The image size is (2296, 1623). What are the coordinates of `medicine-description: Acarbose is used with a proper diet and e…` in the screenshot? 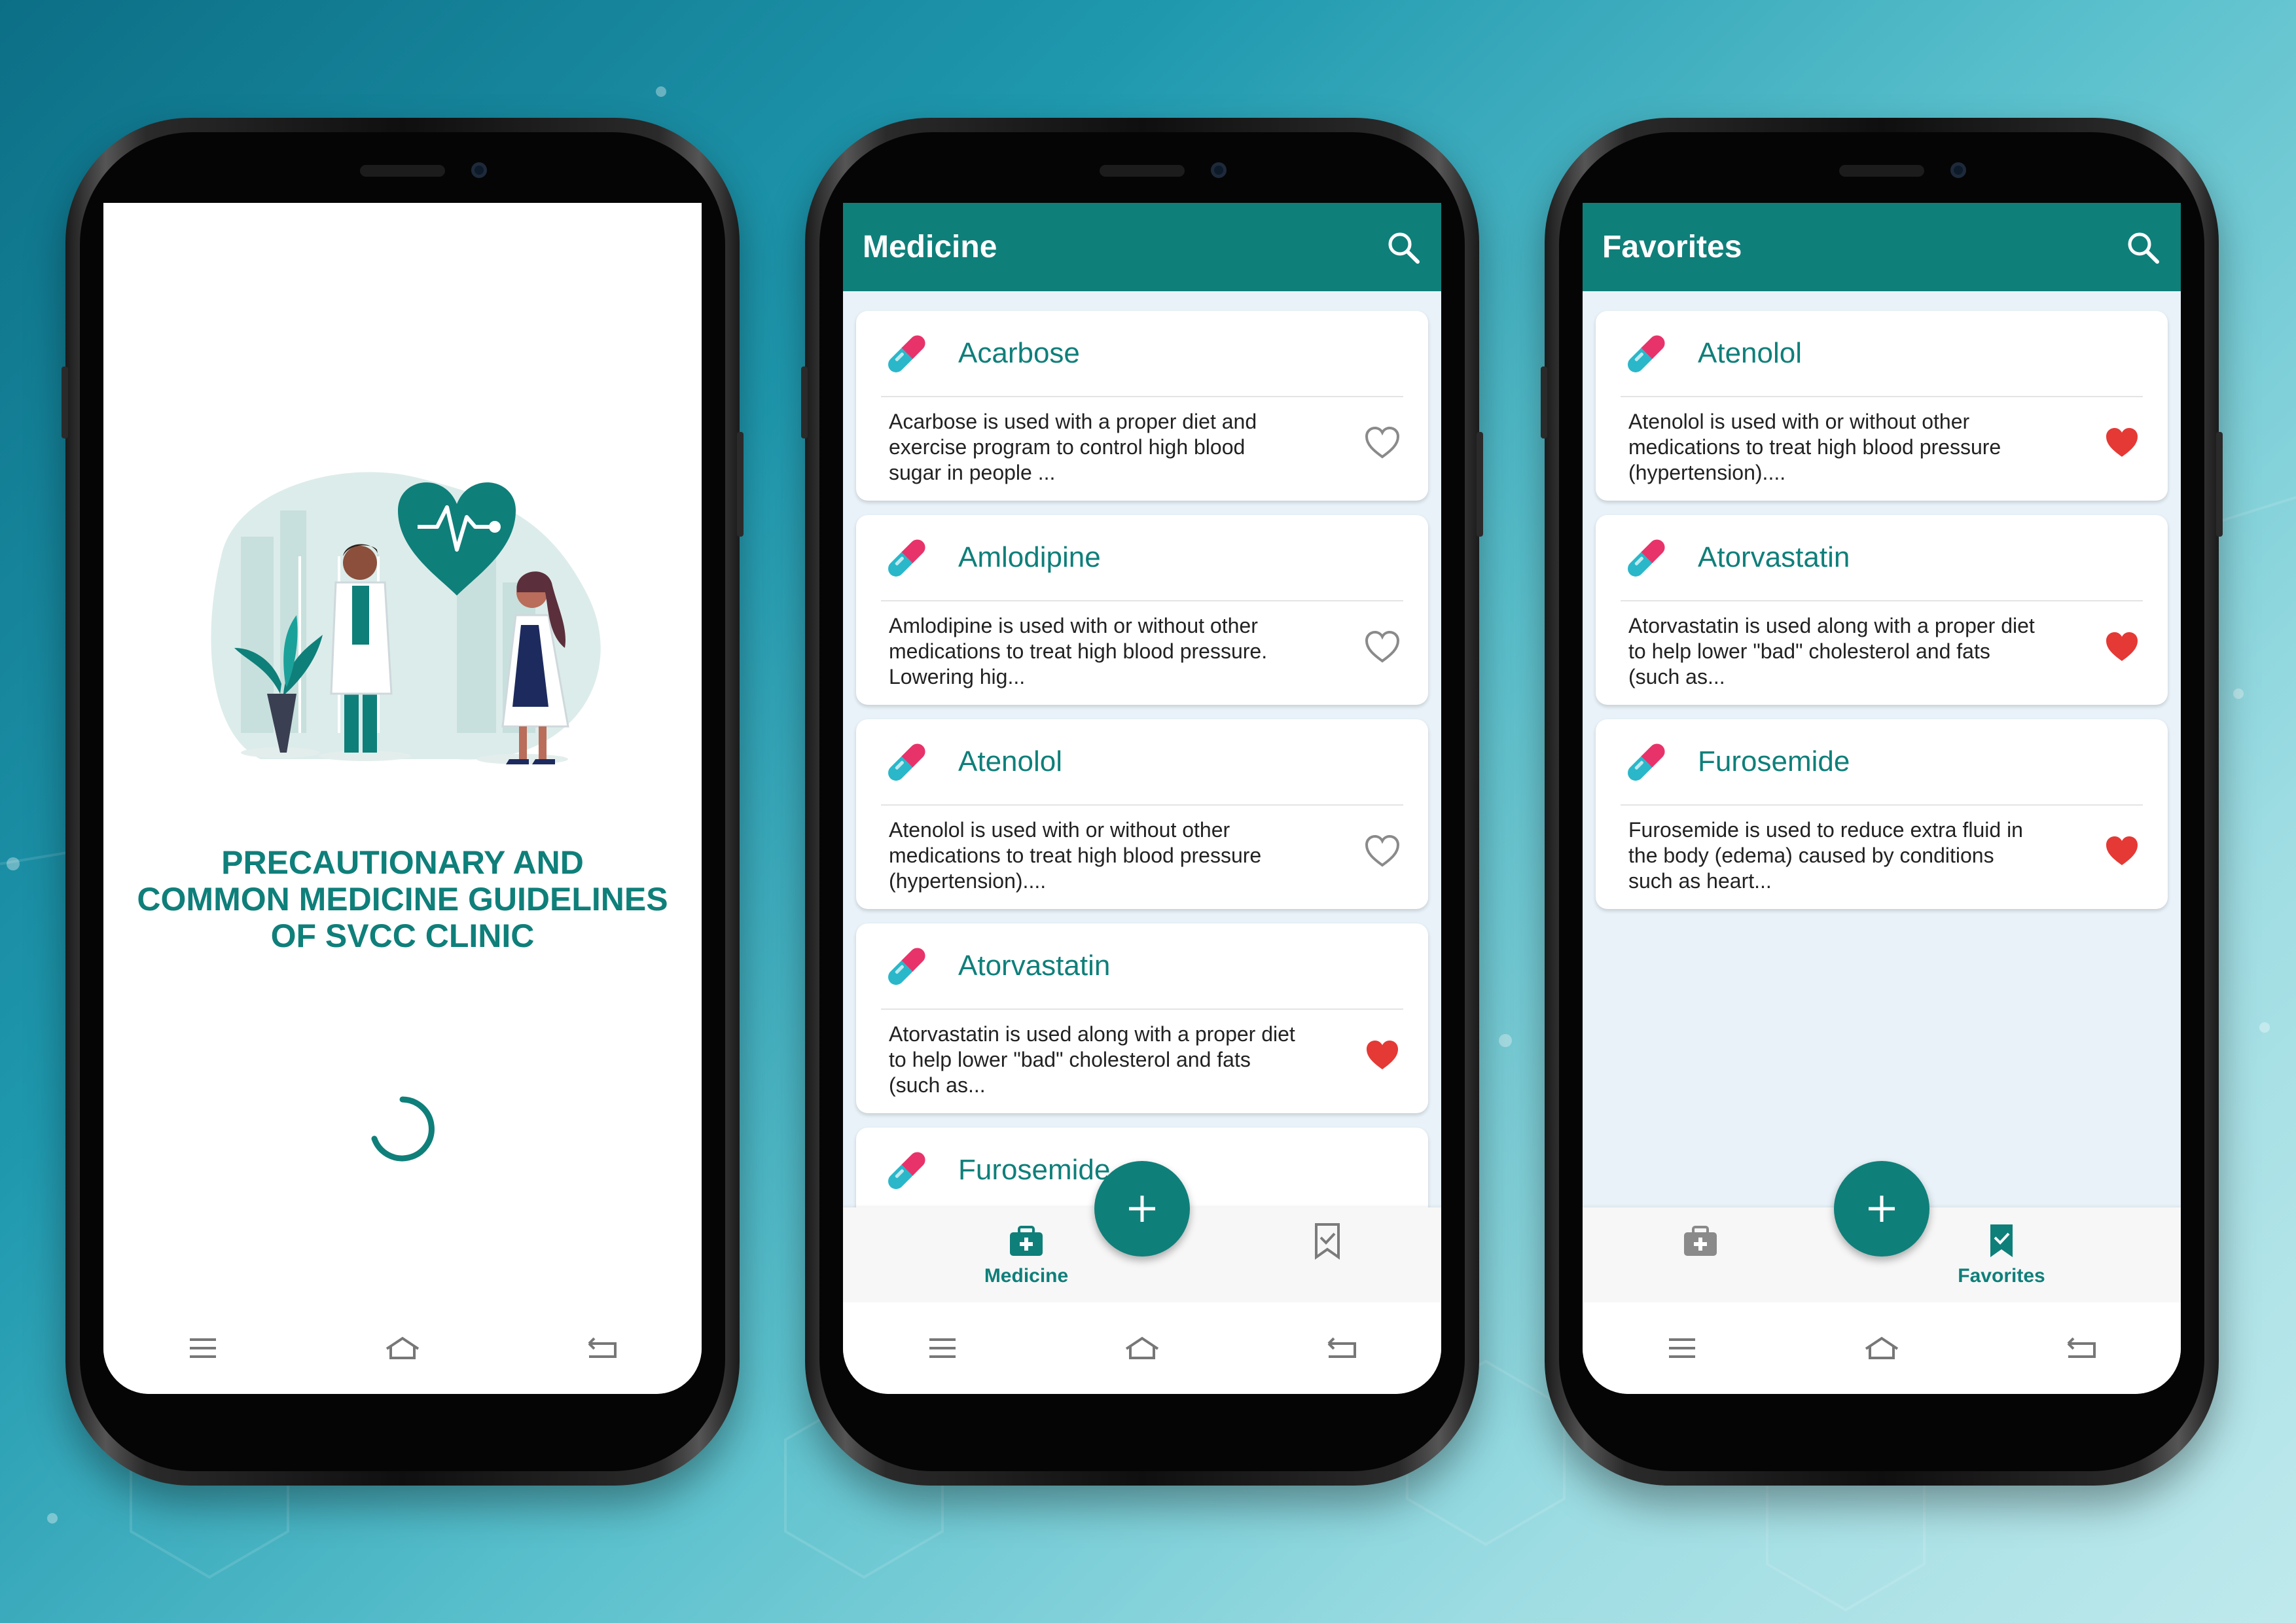 It's located at (1124, 447).